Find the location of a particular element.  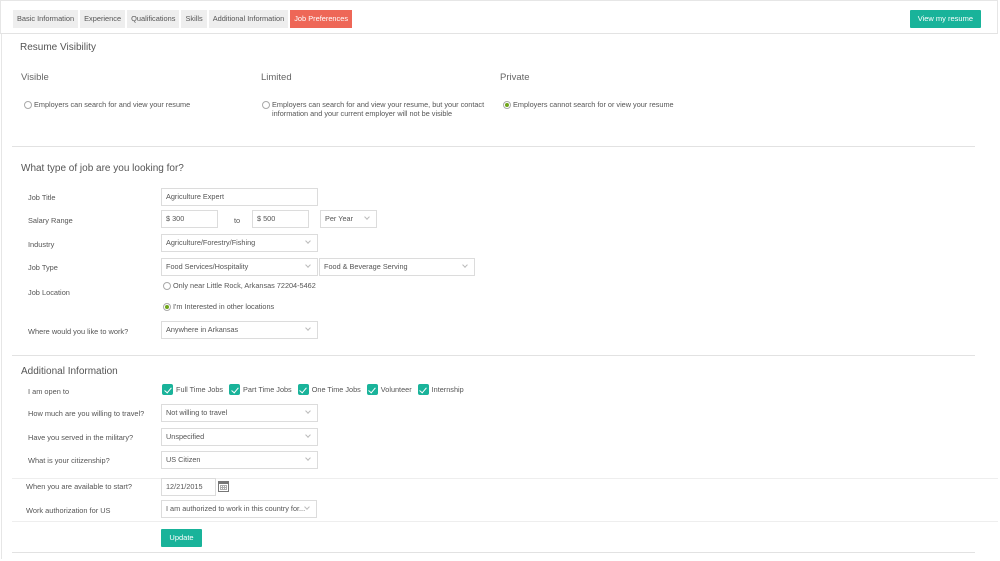

tab-job-preferences: Job Preferences is located at coordinates (321, 19).